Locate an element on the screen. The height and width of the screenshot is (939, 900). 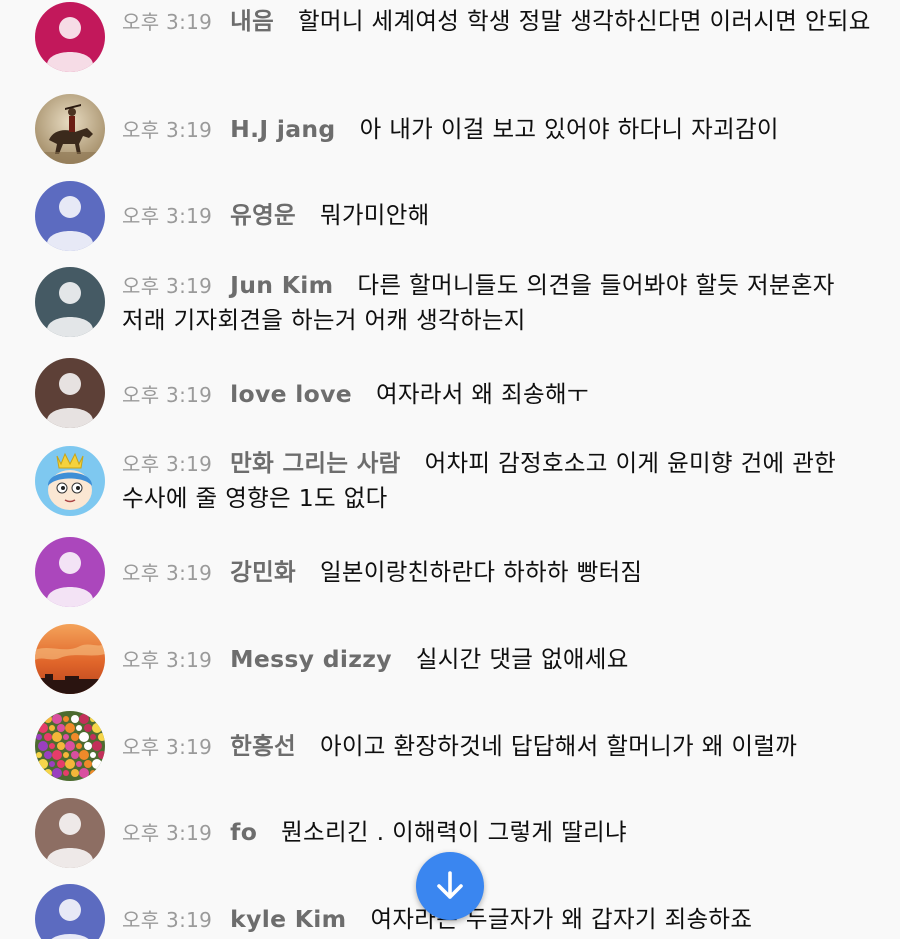
message-text: 아 내가 이걸 보고 있어야 하다니 자괴감이 is located at coordinates (569, 129).